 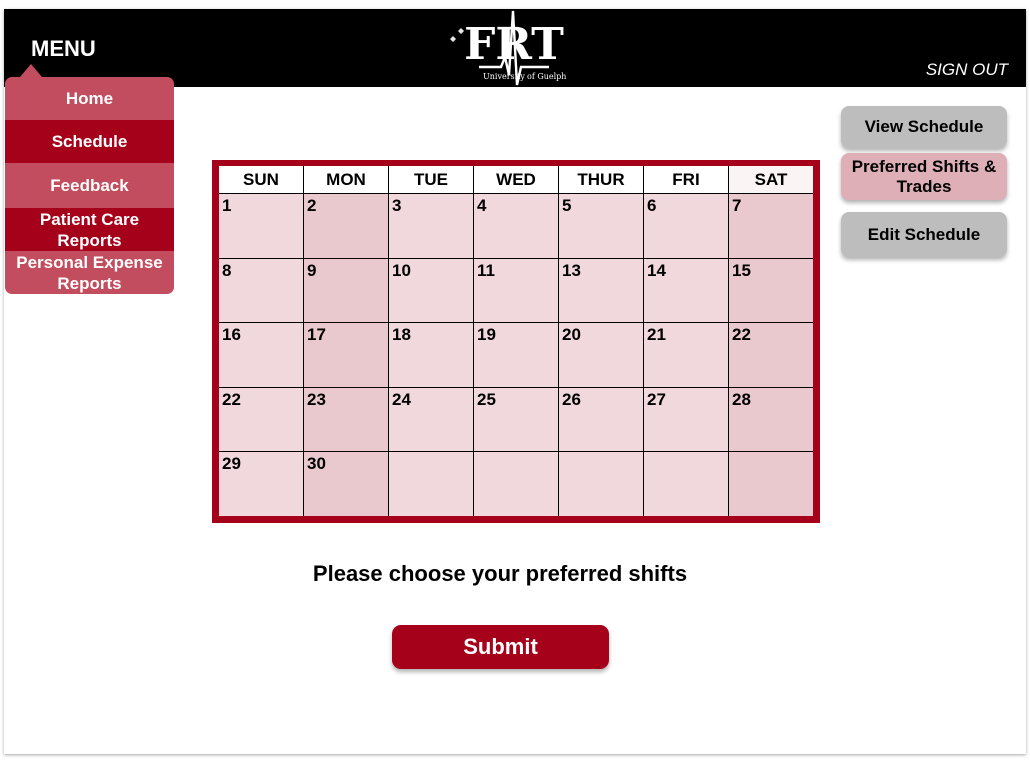 What do you see at coordinates (686, 226) in the screenshot?
I see `calendar-day-cell: 6` at bounding box center [686, 226].